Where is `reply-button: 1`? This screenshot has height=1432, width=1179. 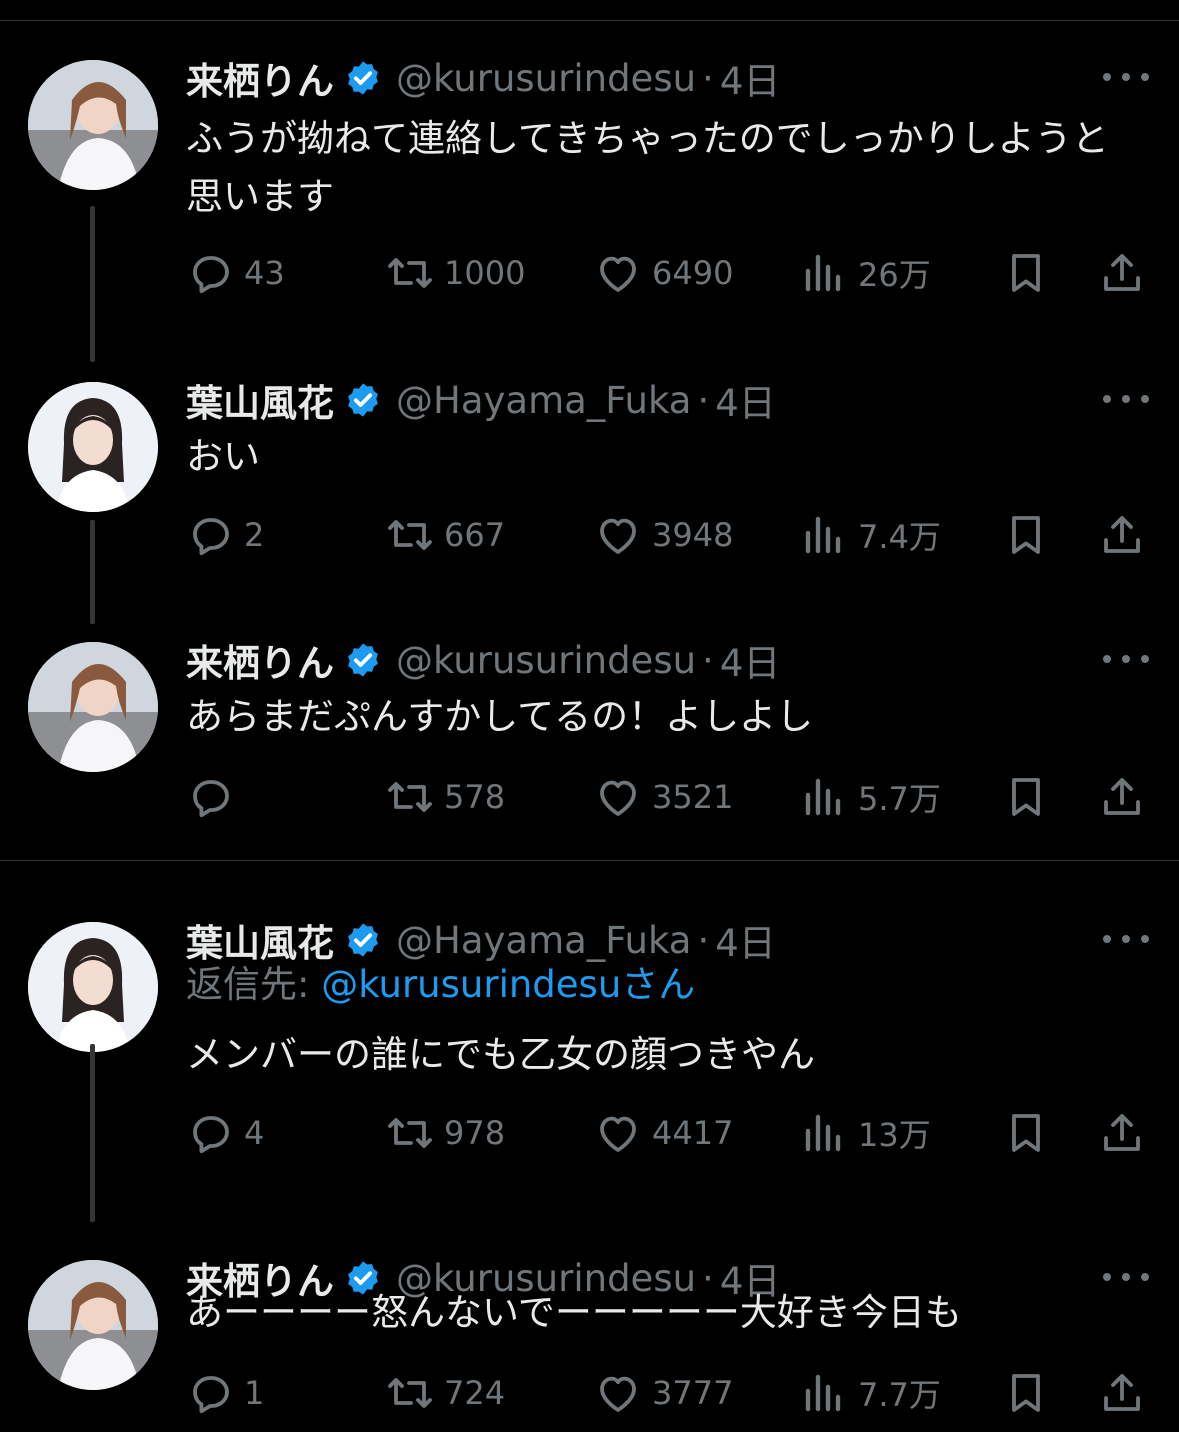 reply-button: 1 is located at coordinates (225, 1393).